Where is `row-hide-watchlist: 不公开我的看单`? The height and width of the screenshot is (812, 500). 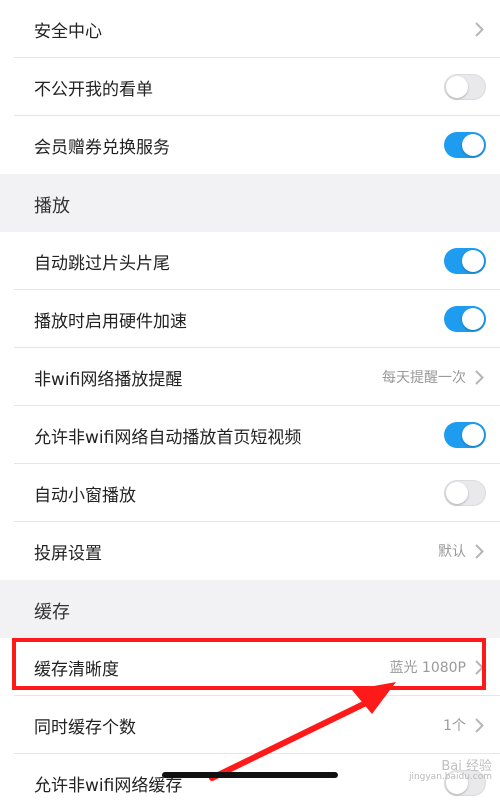 row-hide-watchlist: 不公开我的看单 is located at coordinates (250, 87).